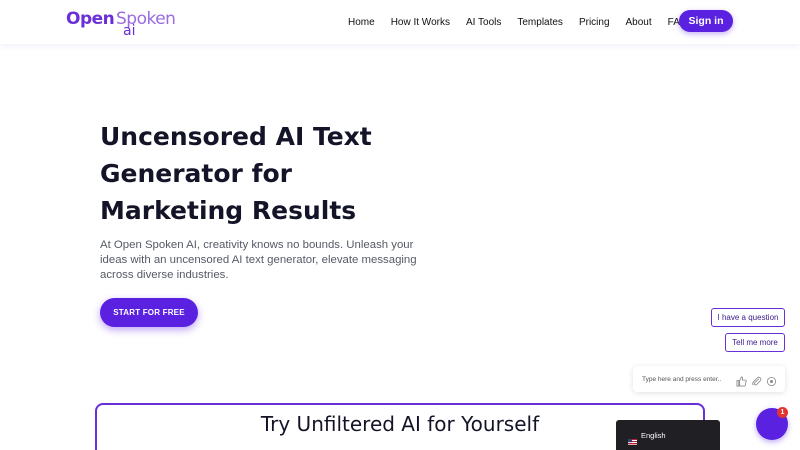 This screenshot has width=800, height=450. Describe the element at coordinates (748, 317) in the screenshot. I see `chat-suggestion-question: I have a question` at that location.